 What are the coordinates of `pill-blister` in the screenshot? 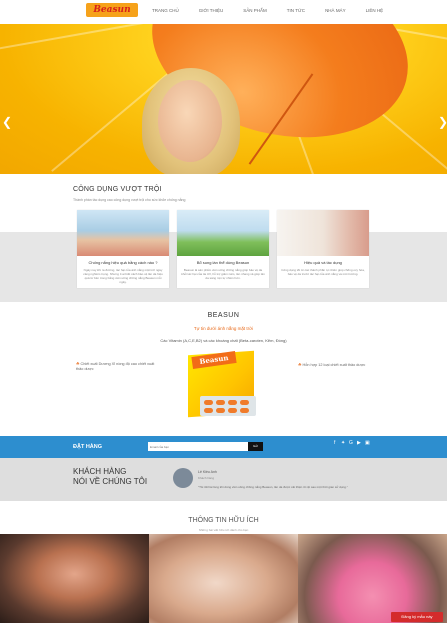 It's located at (228, 406).